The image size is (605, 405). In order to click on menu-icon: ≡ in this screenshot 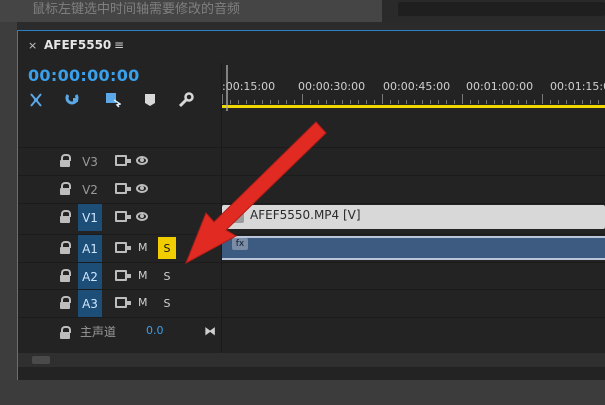, I will do `click(119, 45)`.